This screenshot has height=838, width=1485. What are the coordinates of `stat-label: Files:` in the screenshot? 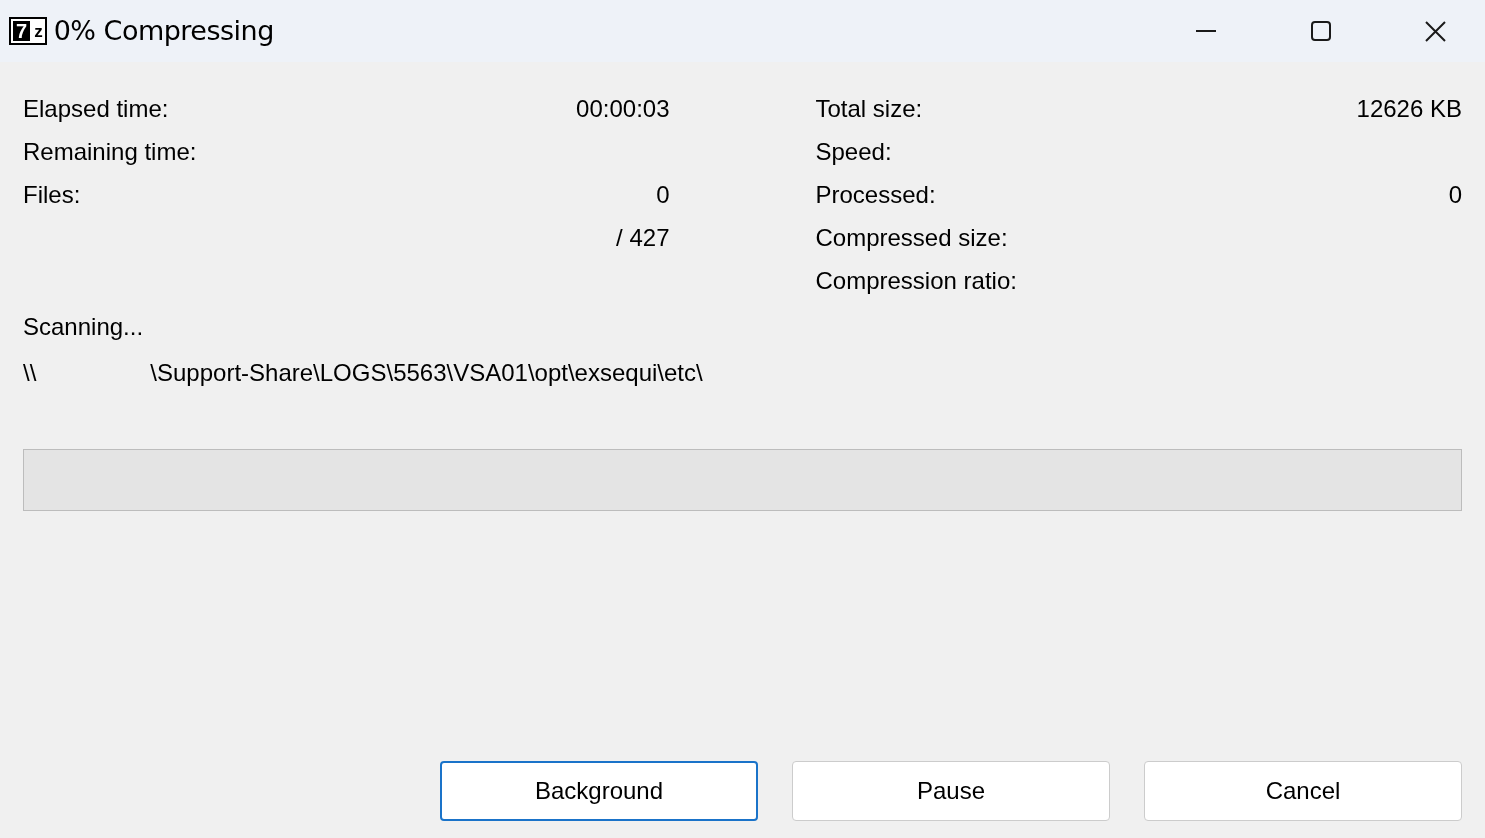 It's located at (52, 194).